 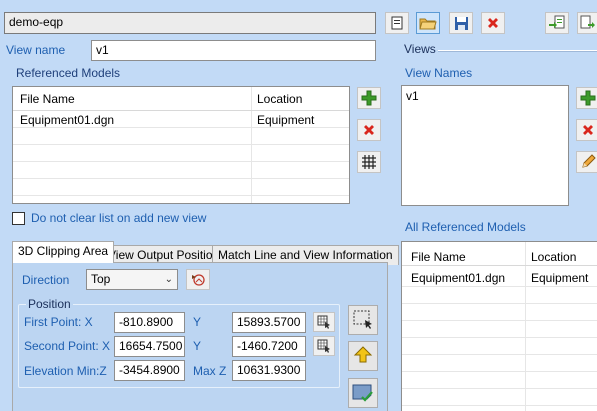 I want to click on all-referenced-models-title: All Referenced Models, so click(x=465, y=227).